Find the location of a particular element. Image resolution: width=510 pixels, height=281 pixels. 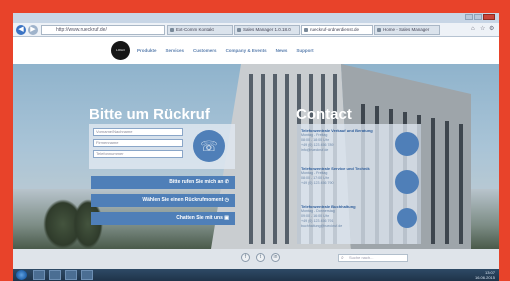

url-field: http://www.rueckruf.de/ is located at coordinates (103, 30).